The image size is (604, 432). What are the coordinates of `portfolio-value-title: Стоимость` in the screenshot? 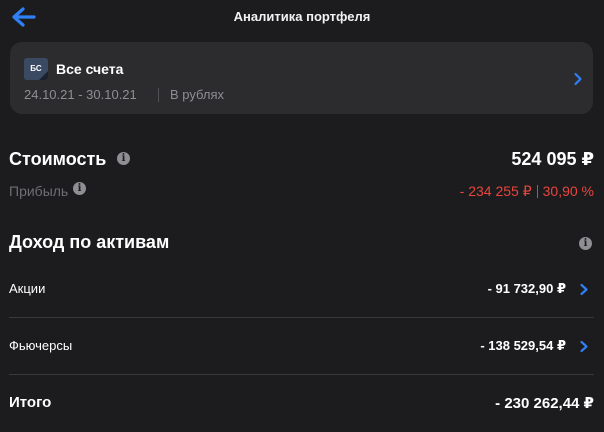 It's located at (58, 159).